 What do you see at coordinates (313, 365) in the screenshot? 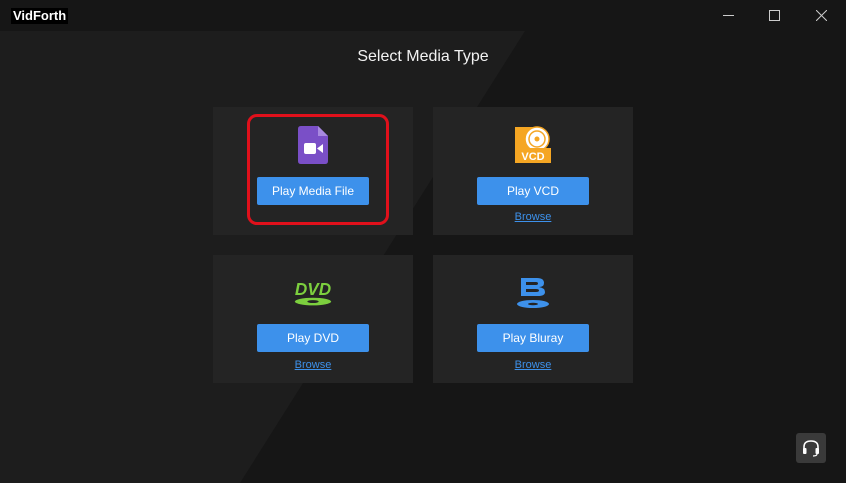
I see `dvd-browse-link: Browse` at bounding box center [313, 365].